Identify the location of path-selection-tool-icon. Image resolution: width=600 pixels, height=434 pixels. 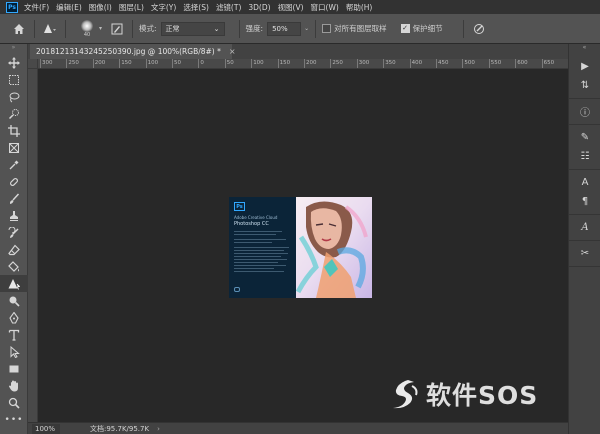
(14, 351).